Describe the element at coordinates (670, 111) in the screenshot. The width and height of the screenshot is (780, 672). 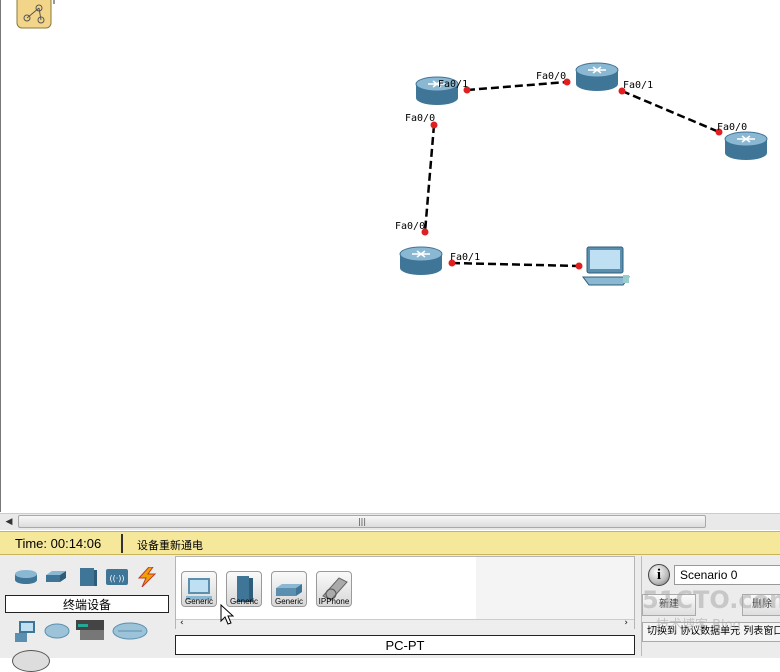
I see `link-r2-r3` at that location.